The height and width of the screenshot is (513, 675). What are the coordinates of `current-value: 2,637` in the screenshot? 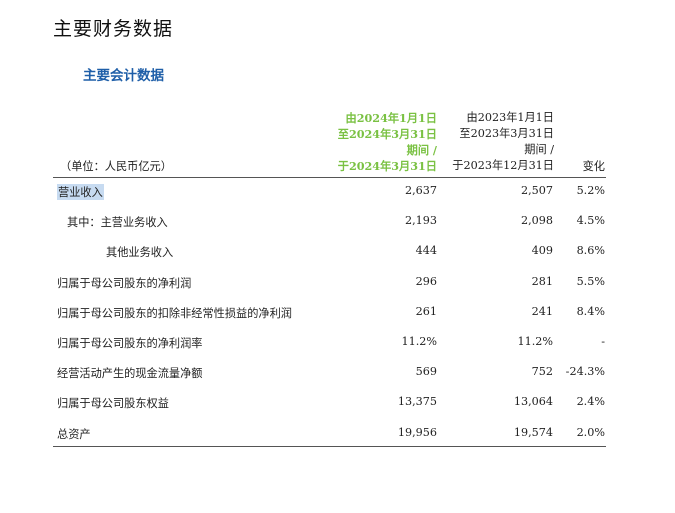 It's located at (420, 190).